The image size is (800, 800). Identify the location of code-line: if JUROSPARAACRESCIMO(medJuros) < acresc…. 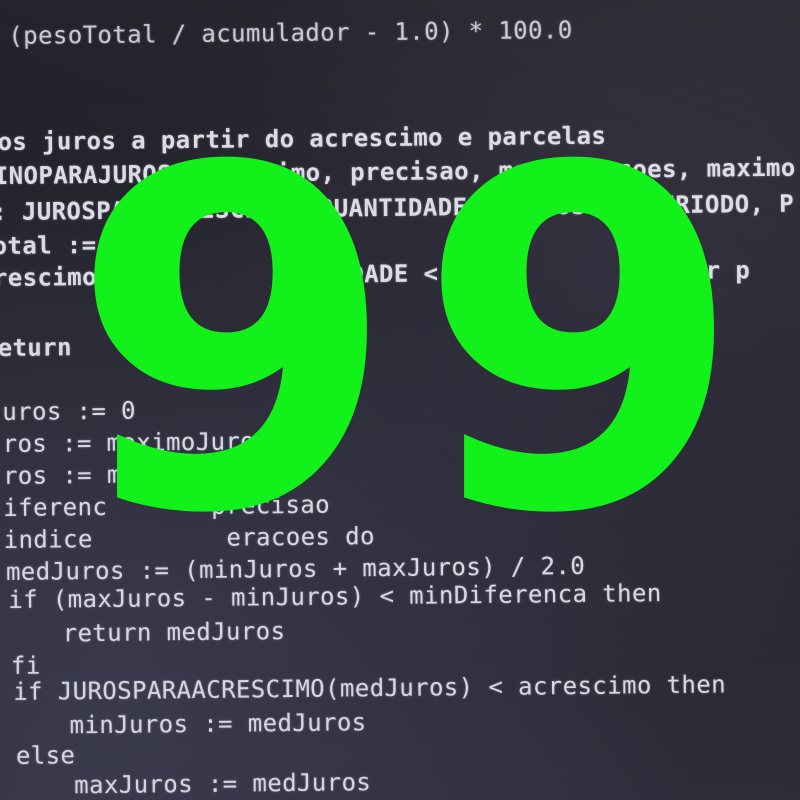
(370, 688).